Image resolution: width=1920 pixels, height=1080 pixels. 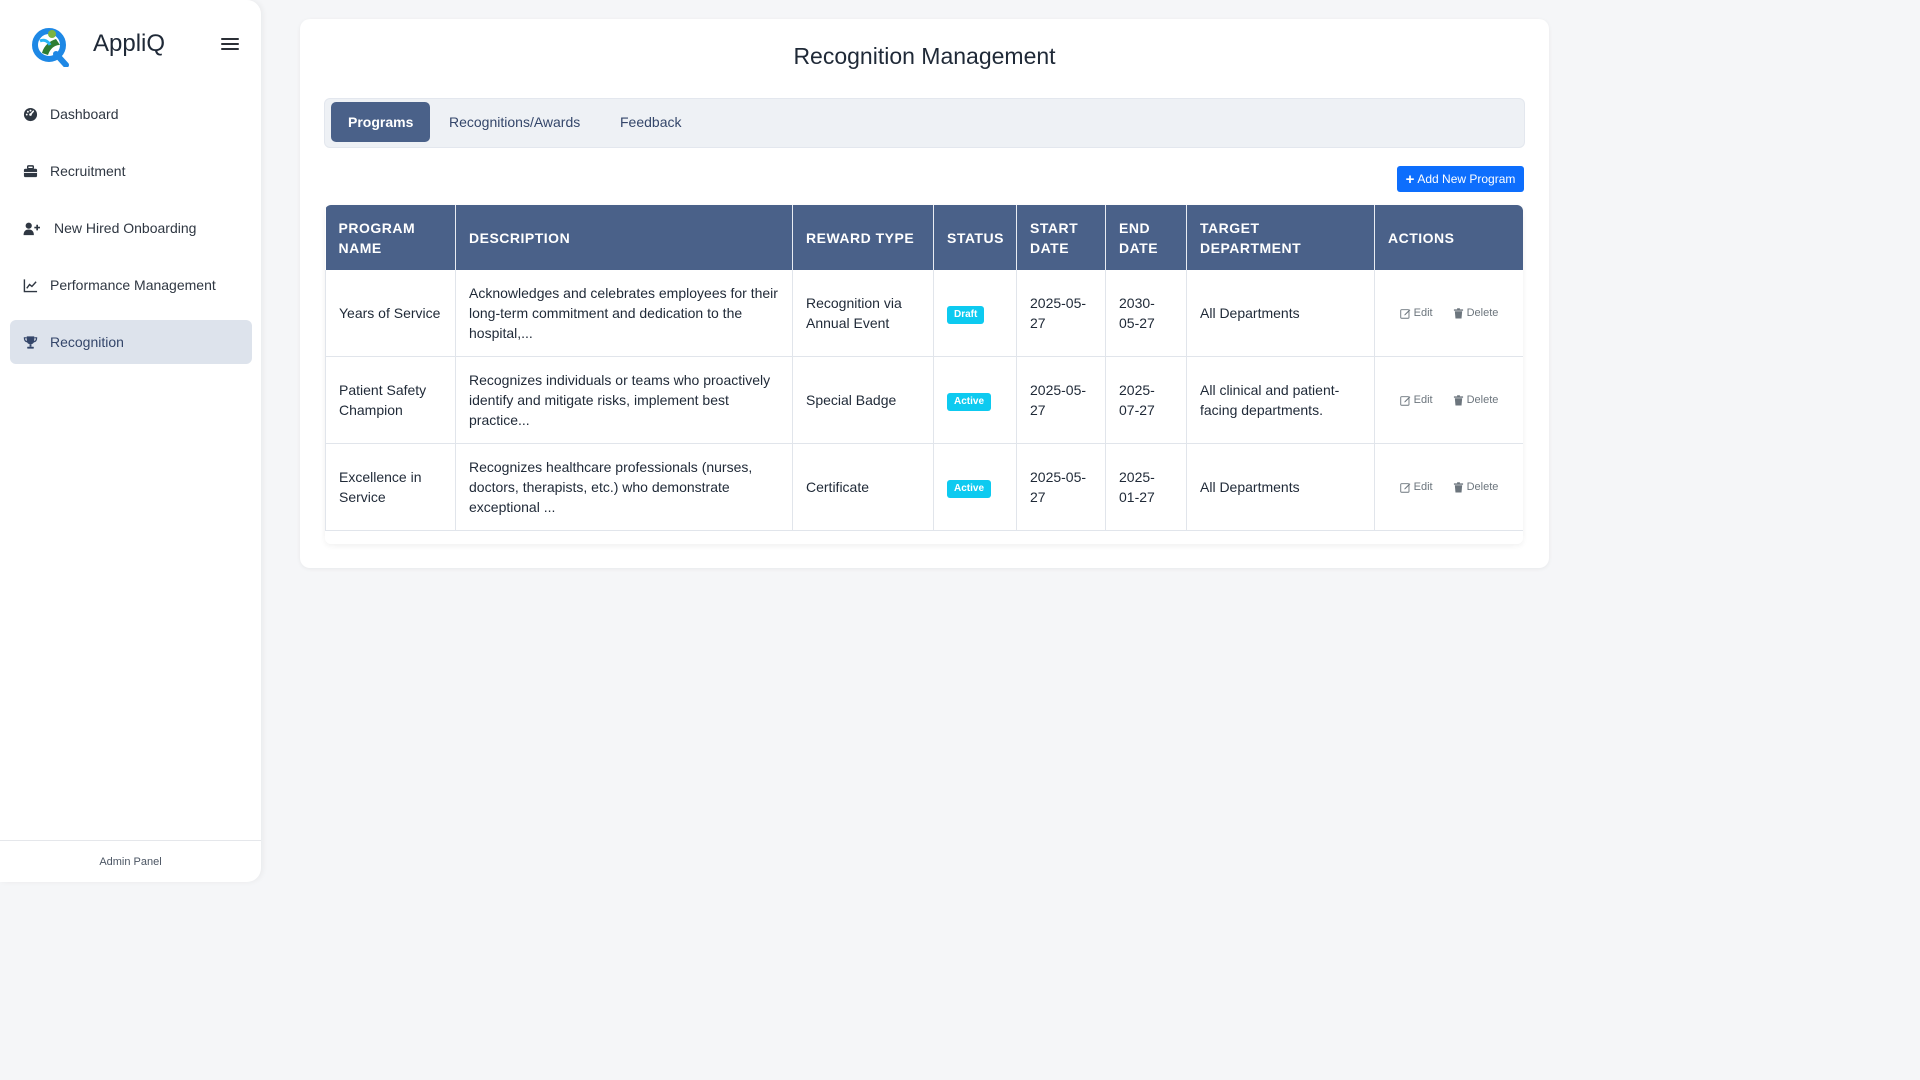 I want to click on sidebar-item-recruitment: Recruitment, so click(x=131, y=171).